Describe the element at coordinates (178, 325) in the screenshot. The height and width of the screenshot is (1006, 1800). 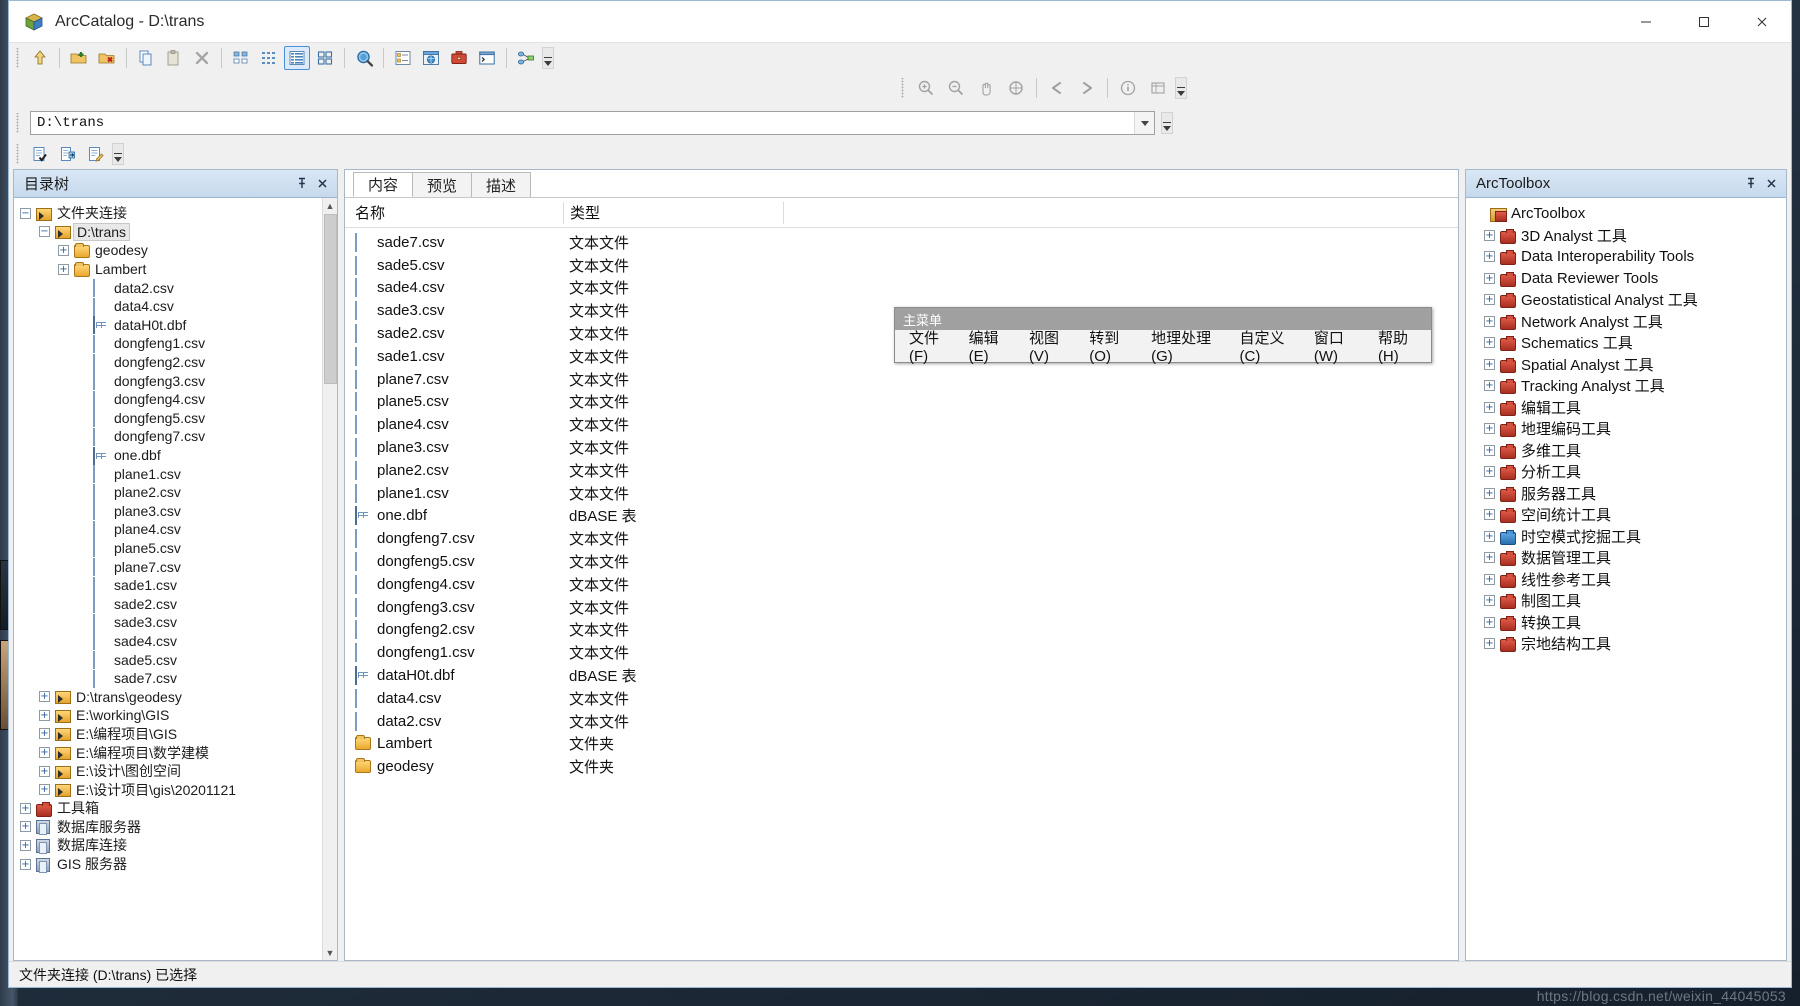
I see `tree-item: dataH0t.dbf` at that location.